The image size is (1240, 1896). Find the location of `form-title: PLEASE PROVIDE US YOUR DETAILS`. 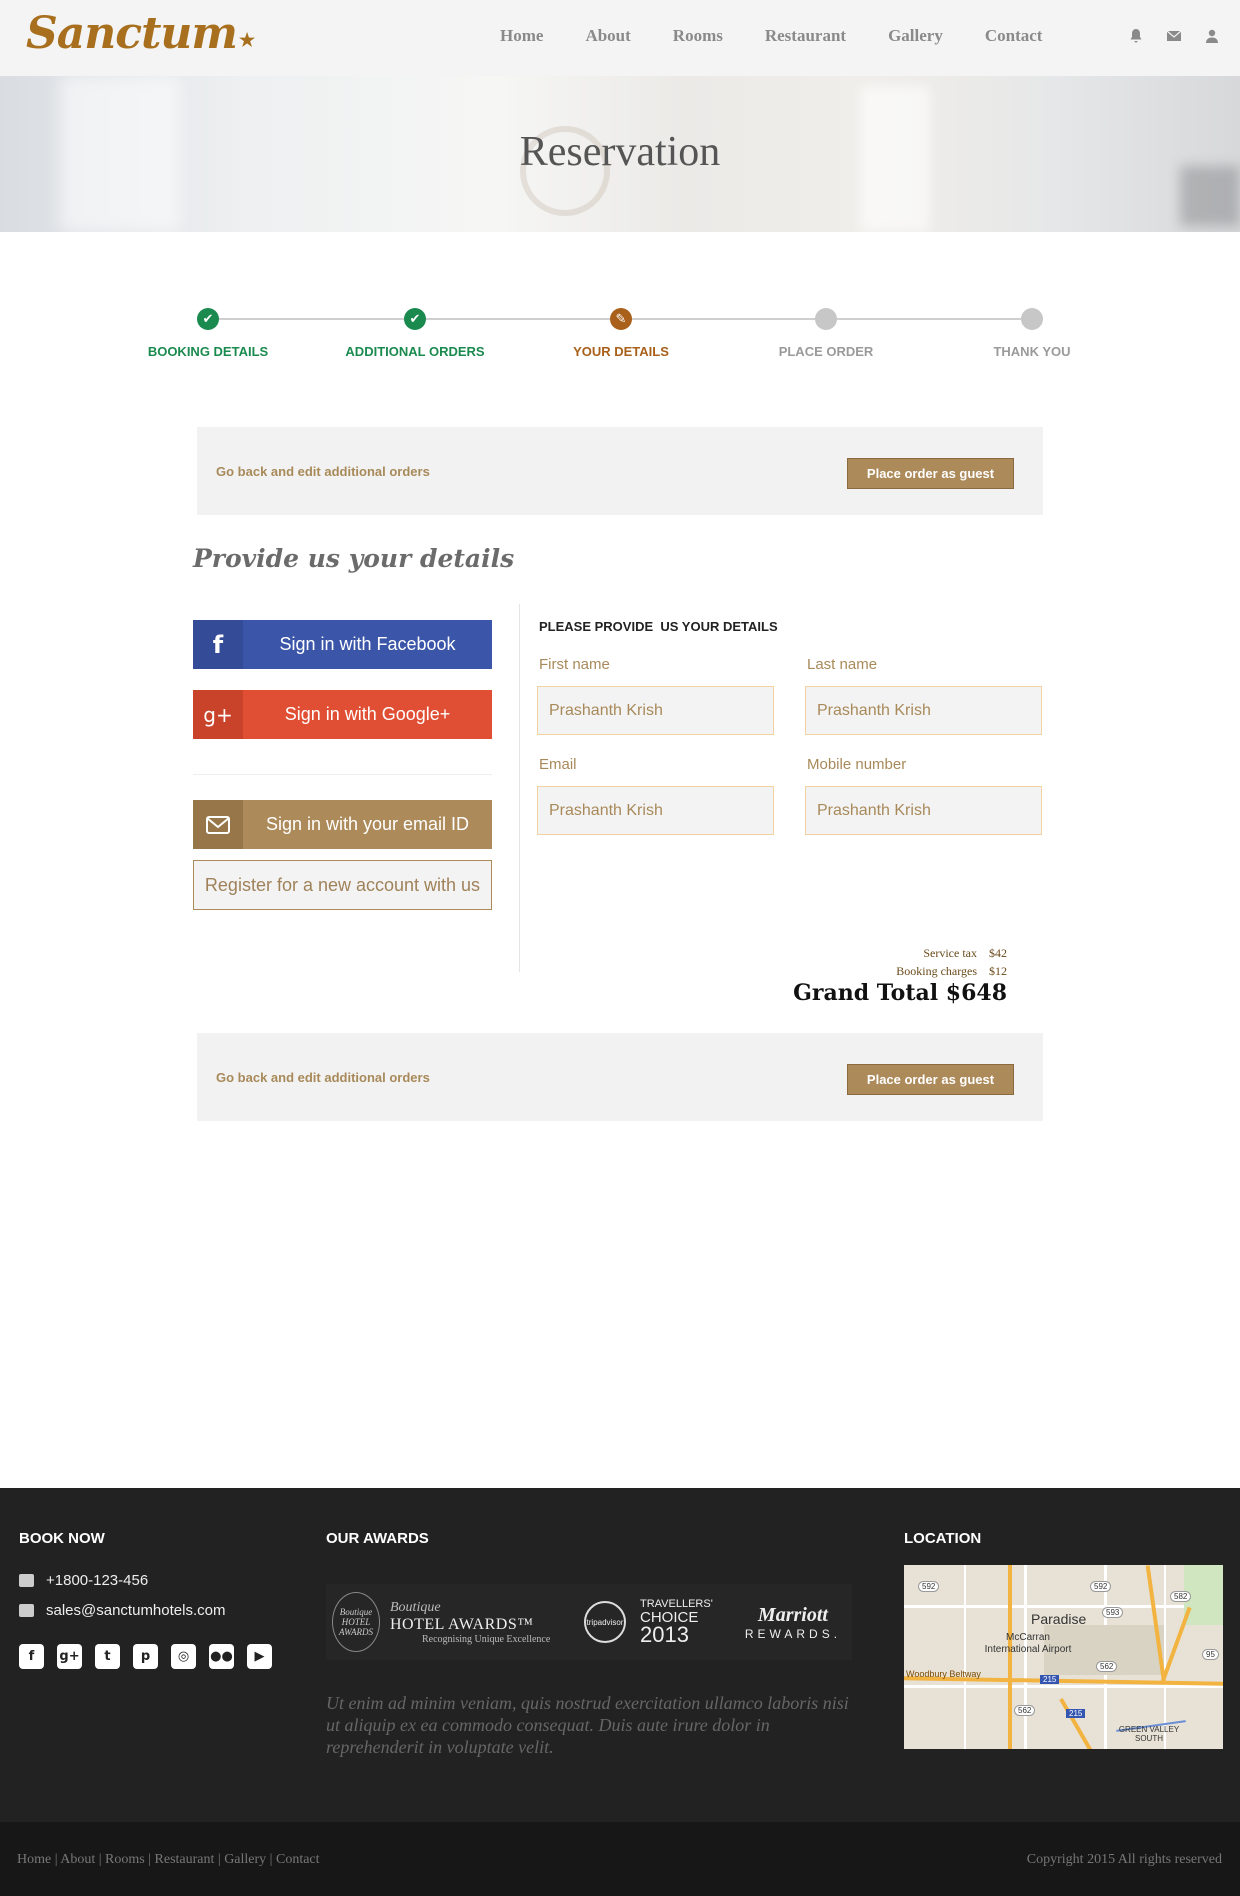

form-title: PLEASE PROVIDE US YOUR DETAILS is located at coordinates (658, 626).